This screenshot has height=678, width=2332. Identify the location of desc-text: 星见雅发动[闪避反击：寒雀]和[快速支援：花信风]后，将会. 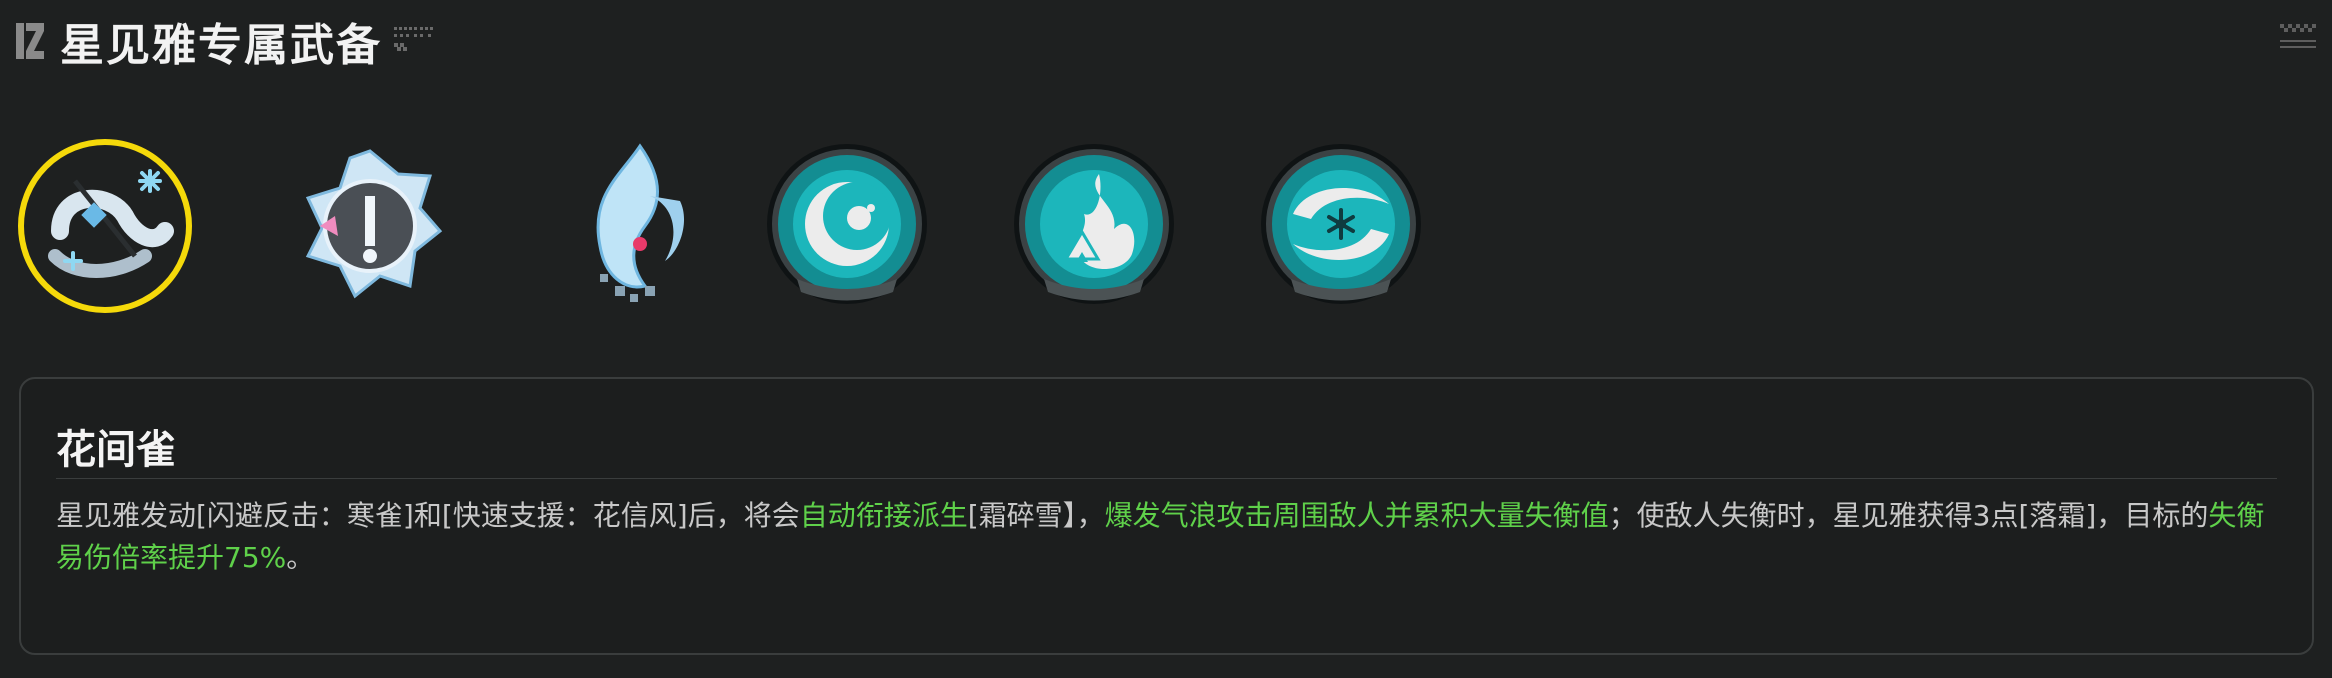
(428, 515).